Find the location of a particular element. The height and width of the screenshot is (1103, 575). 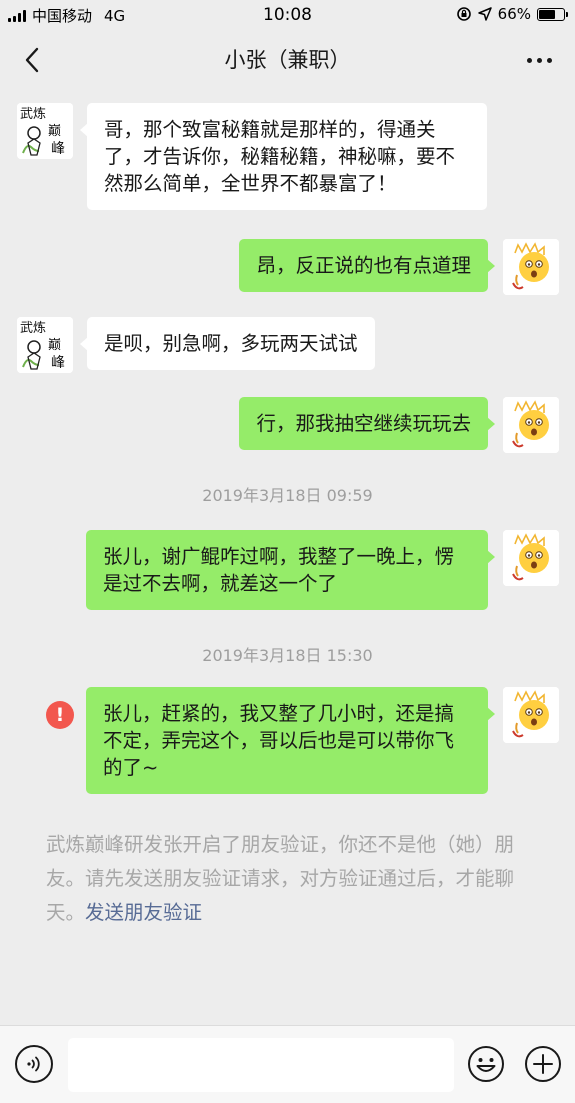

message-bubble: 是呗，别急啊，多玩两天试试 is located at coordinates (227, 343).